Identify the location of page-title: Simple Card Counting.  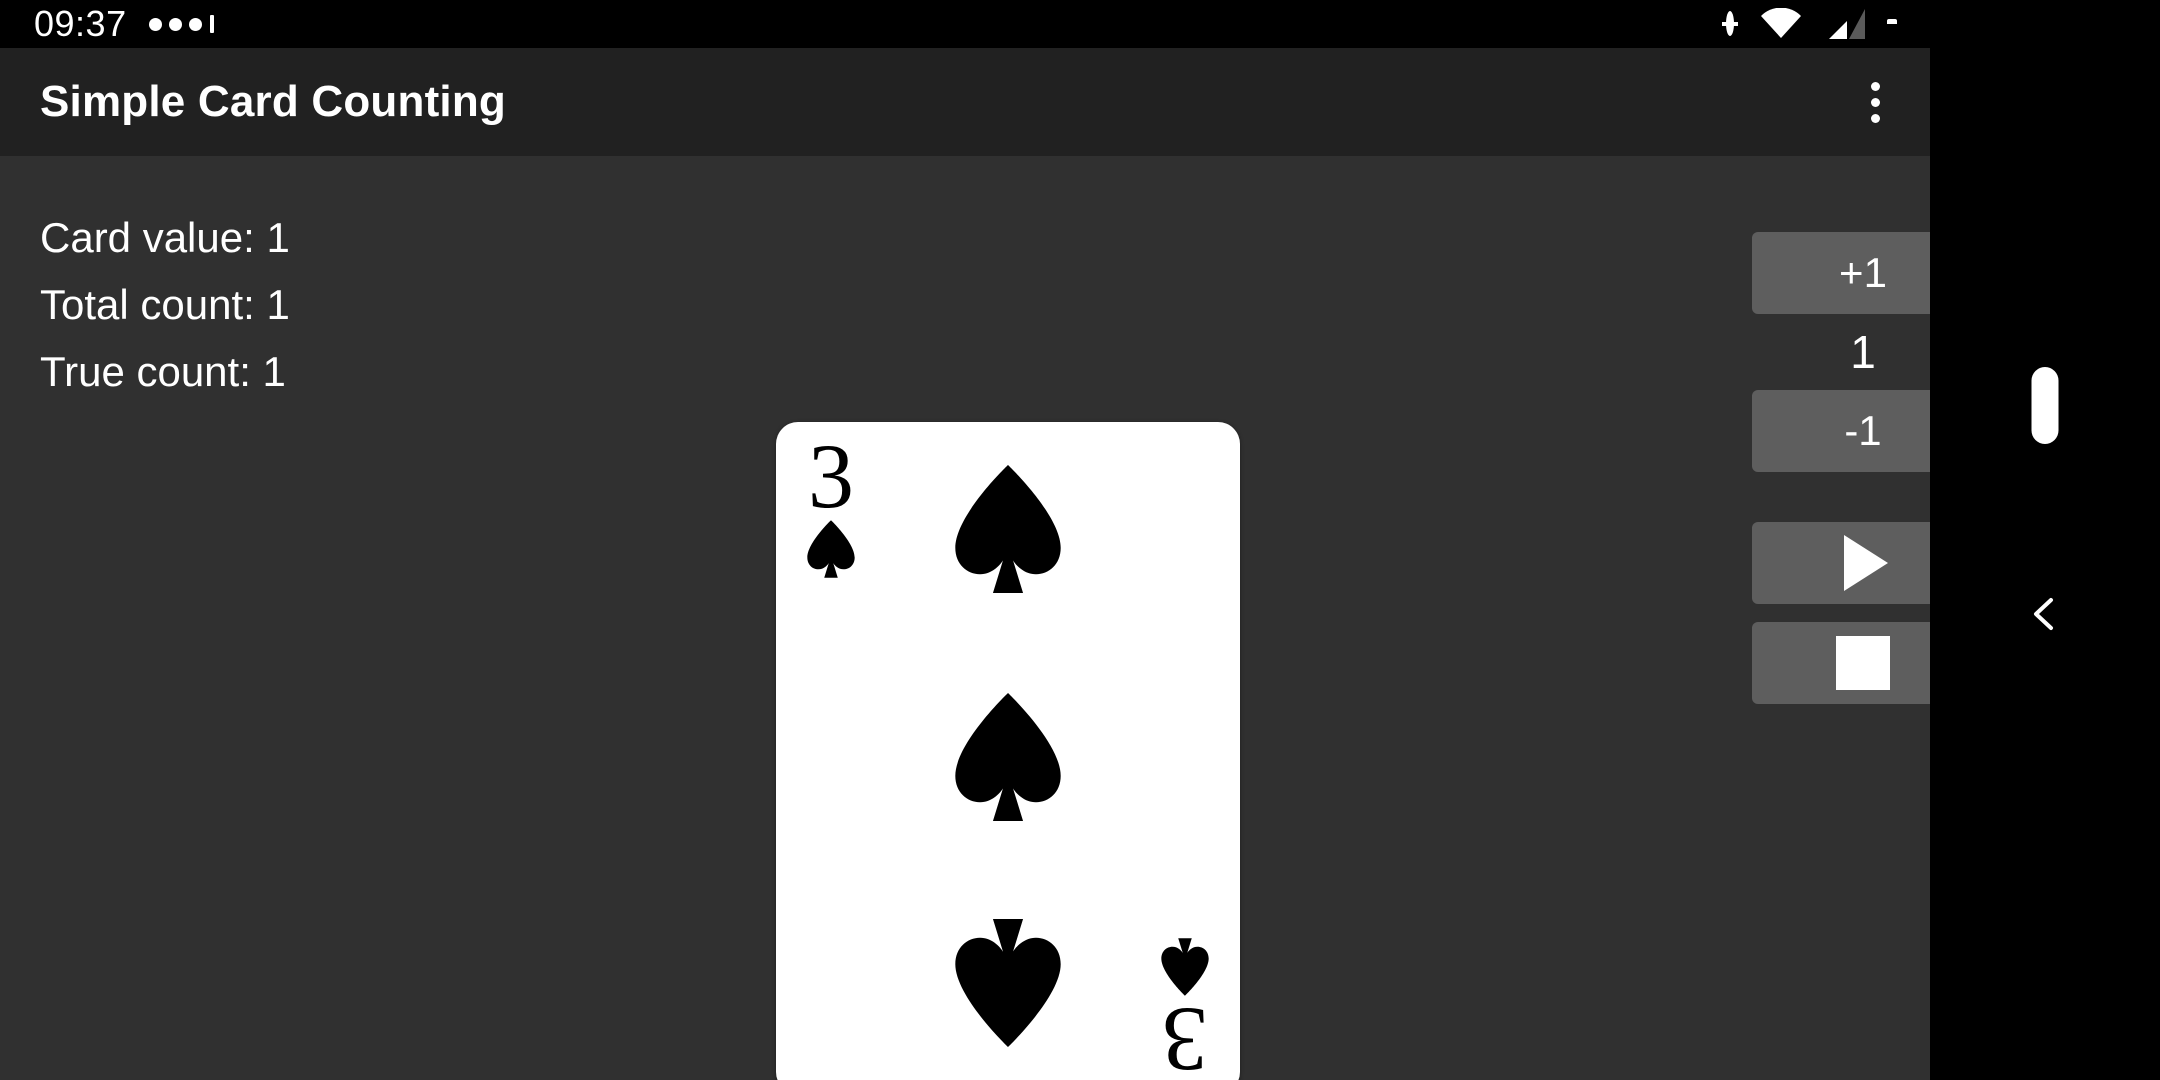
(273, 101).